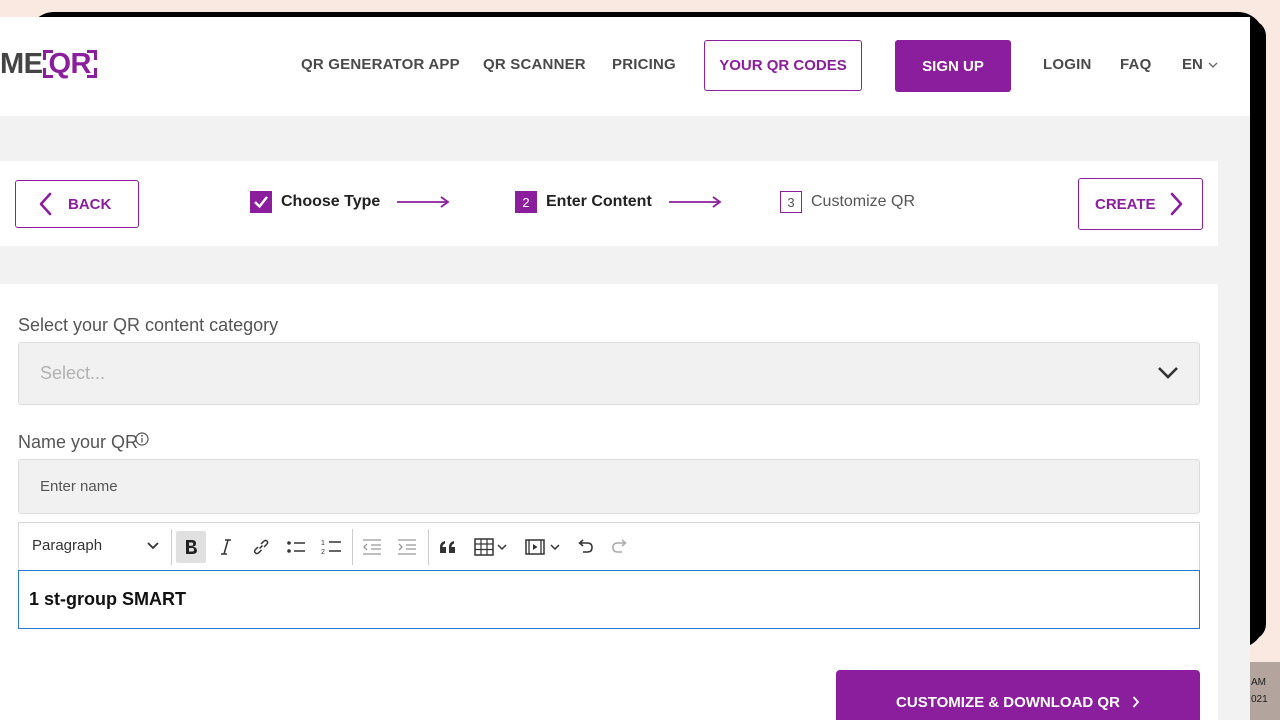  What do you see at coordinates (534, 64) in the screenshot?
I see `nav-qr-scanner: QR SCANNER` at bounding box center [534, 64].